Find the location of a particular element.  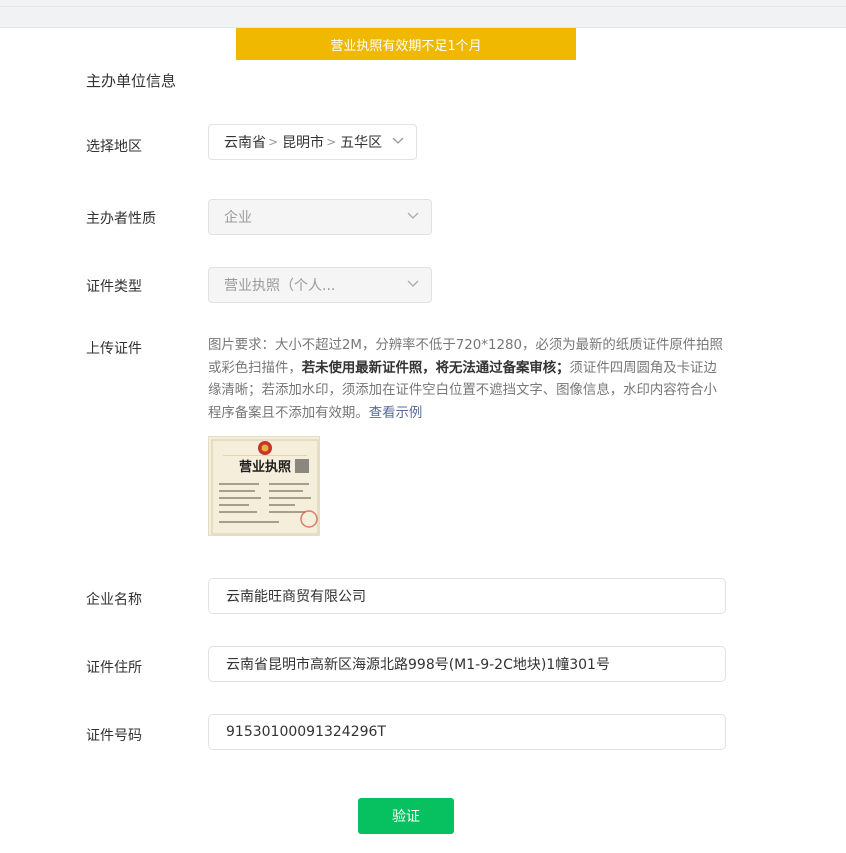

address-input: 云南省昆明市高新区海源北路998号(M1-9-2C地块)1幢301号 is located at coordinates (467, 664).